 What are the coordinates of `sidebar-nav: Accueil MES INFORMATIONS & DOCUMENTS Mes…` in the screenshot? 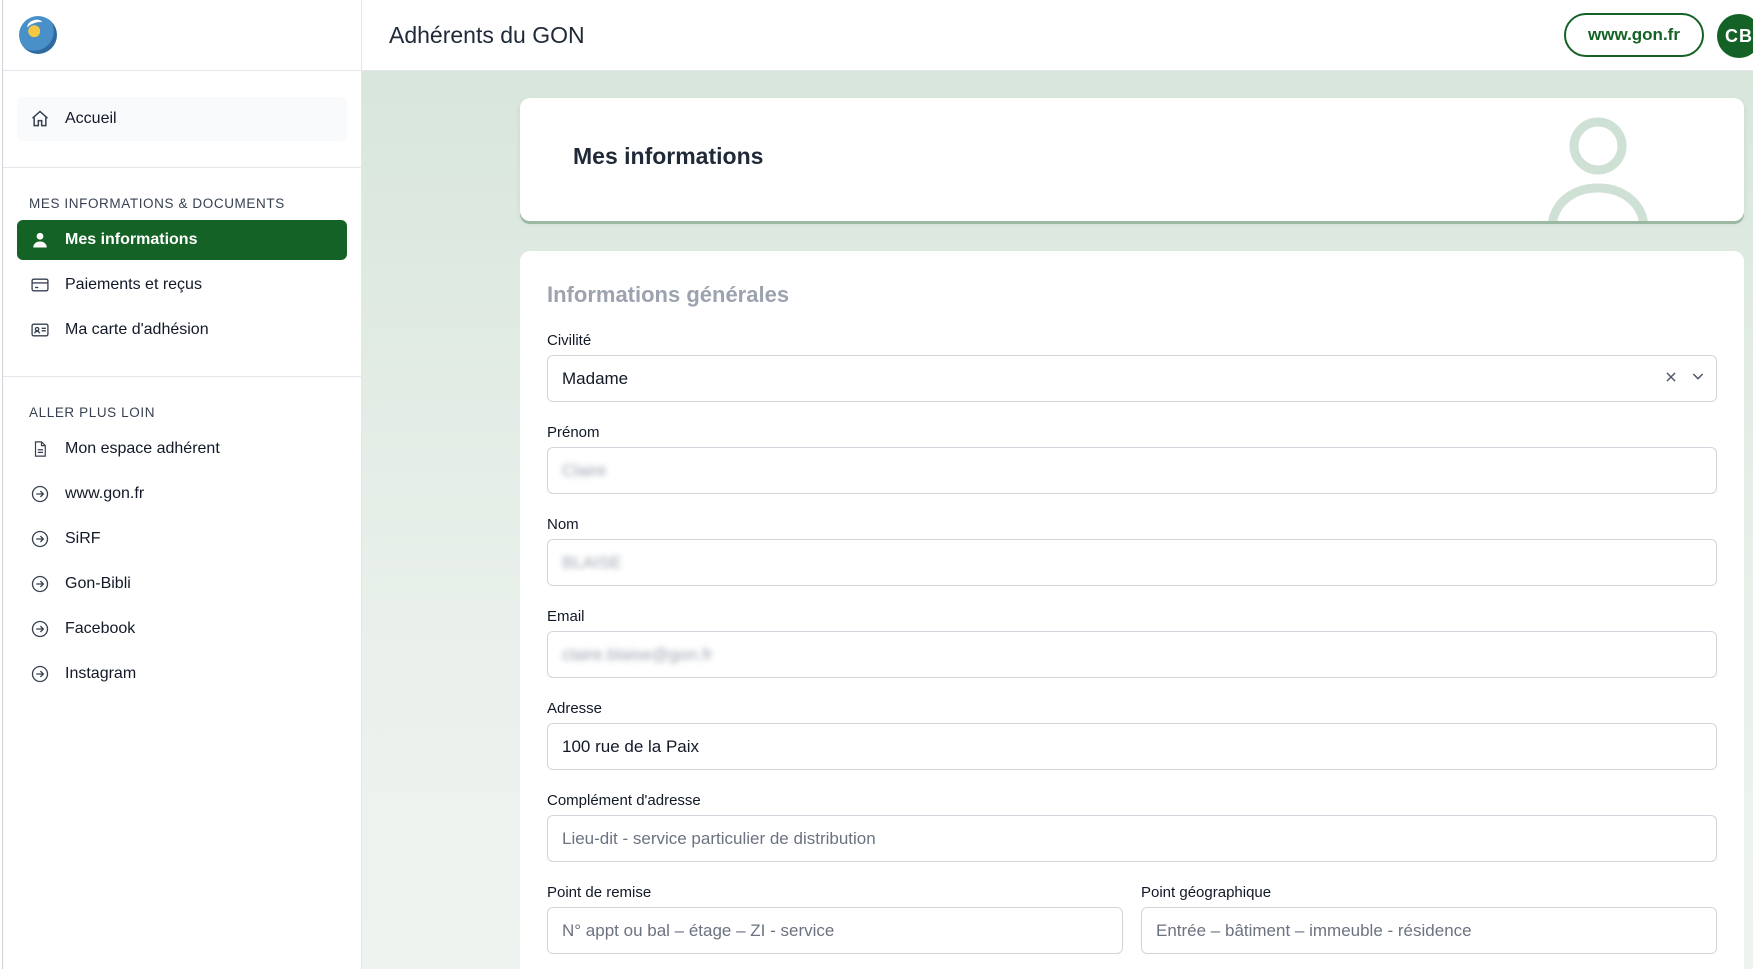 It's located at (182, 382).